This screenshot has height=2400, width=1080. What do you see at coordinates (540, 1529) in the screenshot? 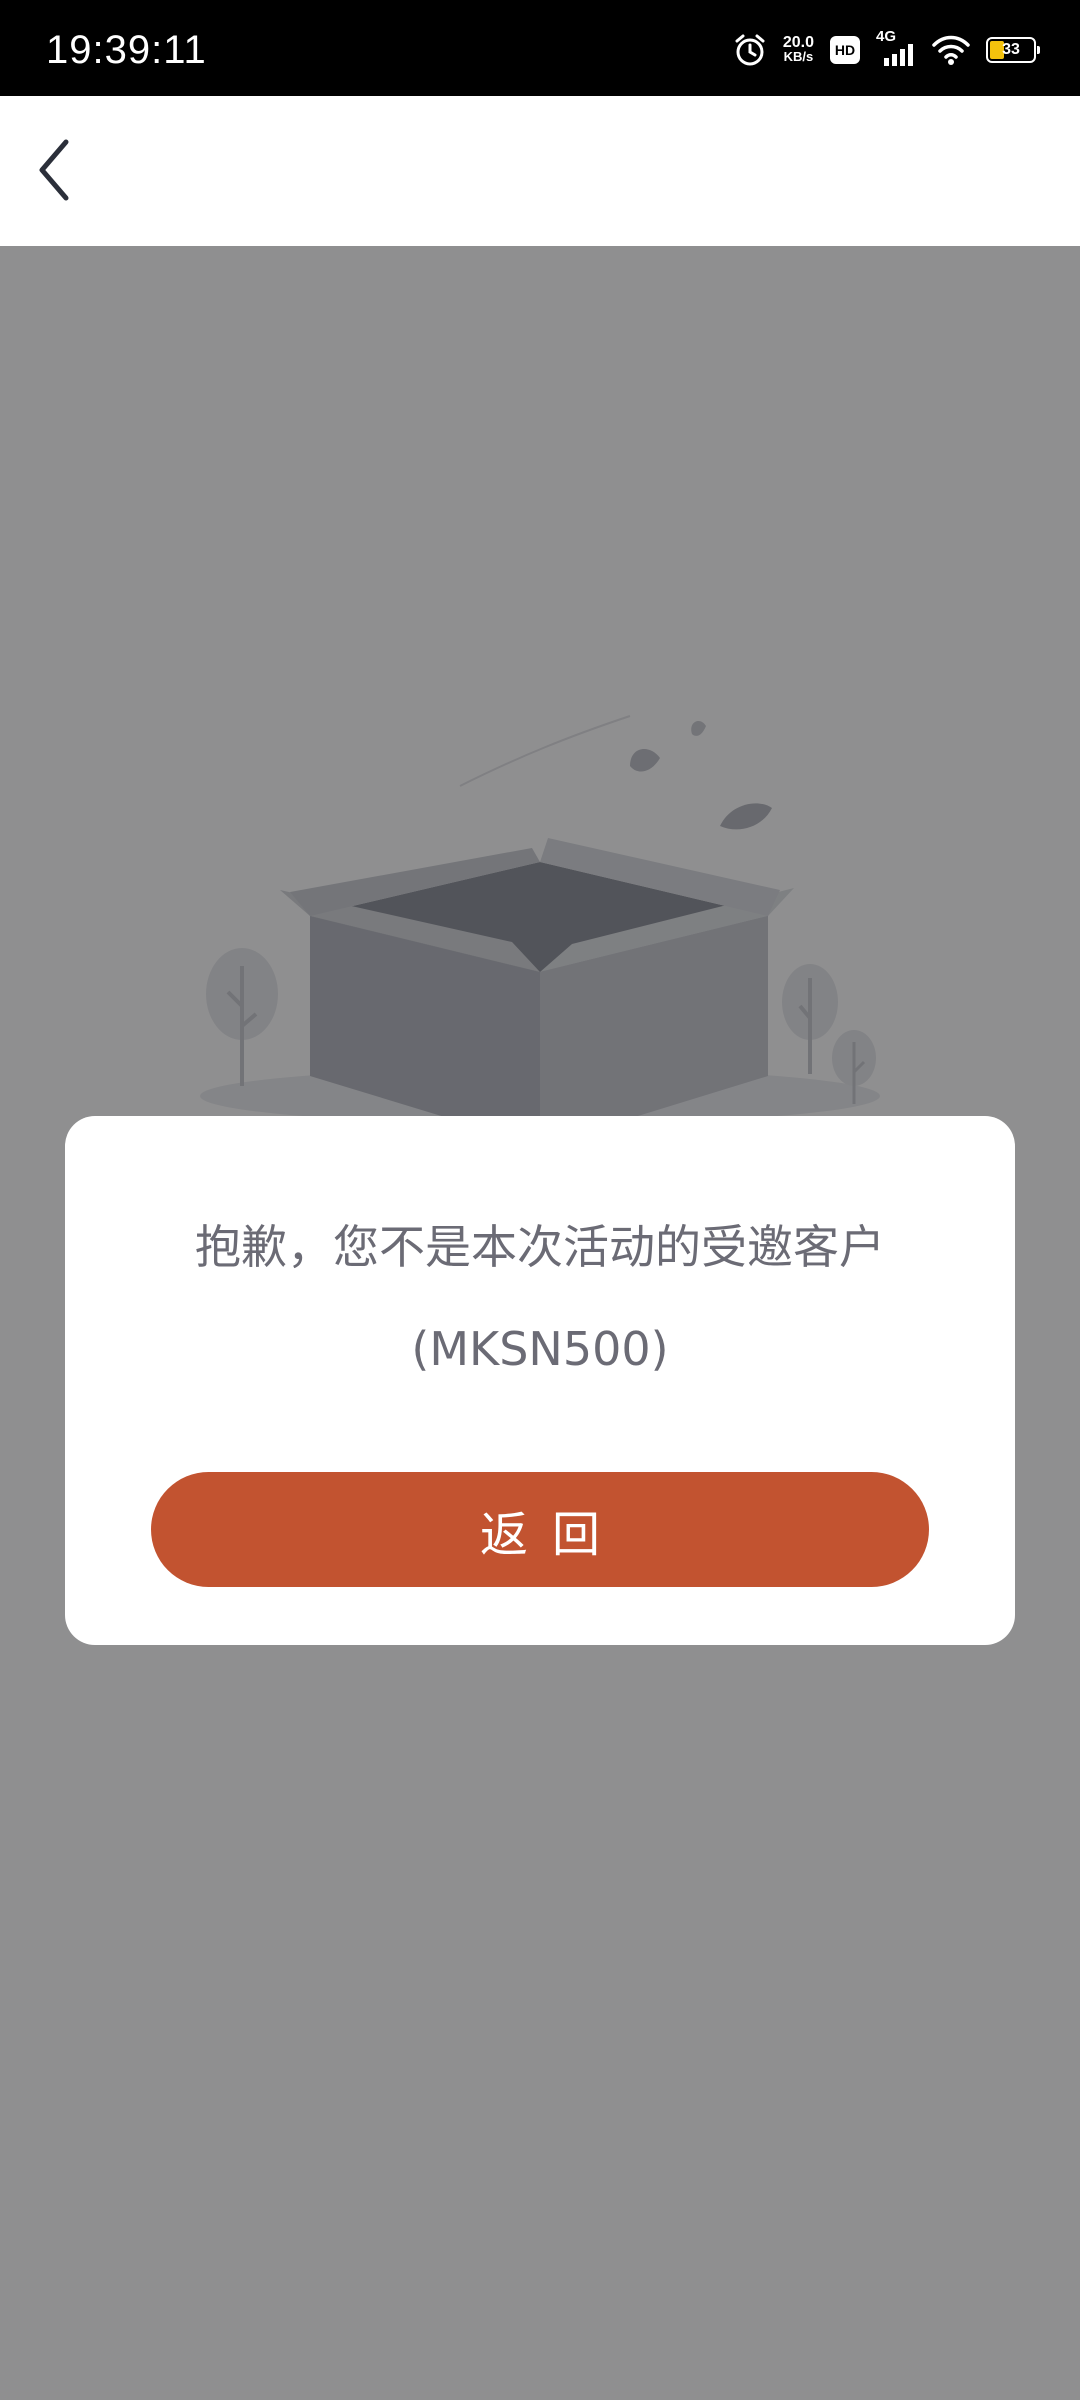
I see `return-button: 返回` at bounding box center [540, 1529].